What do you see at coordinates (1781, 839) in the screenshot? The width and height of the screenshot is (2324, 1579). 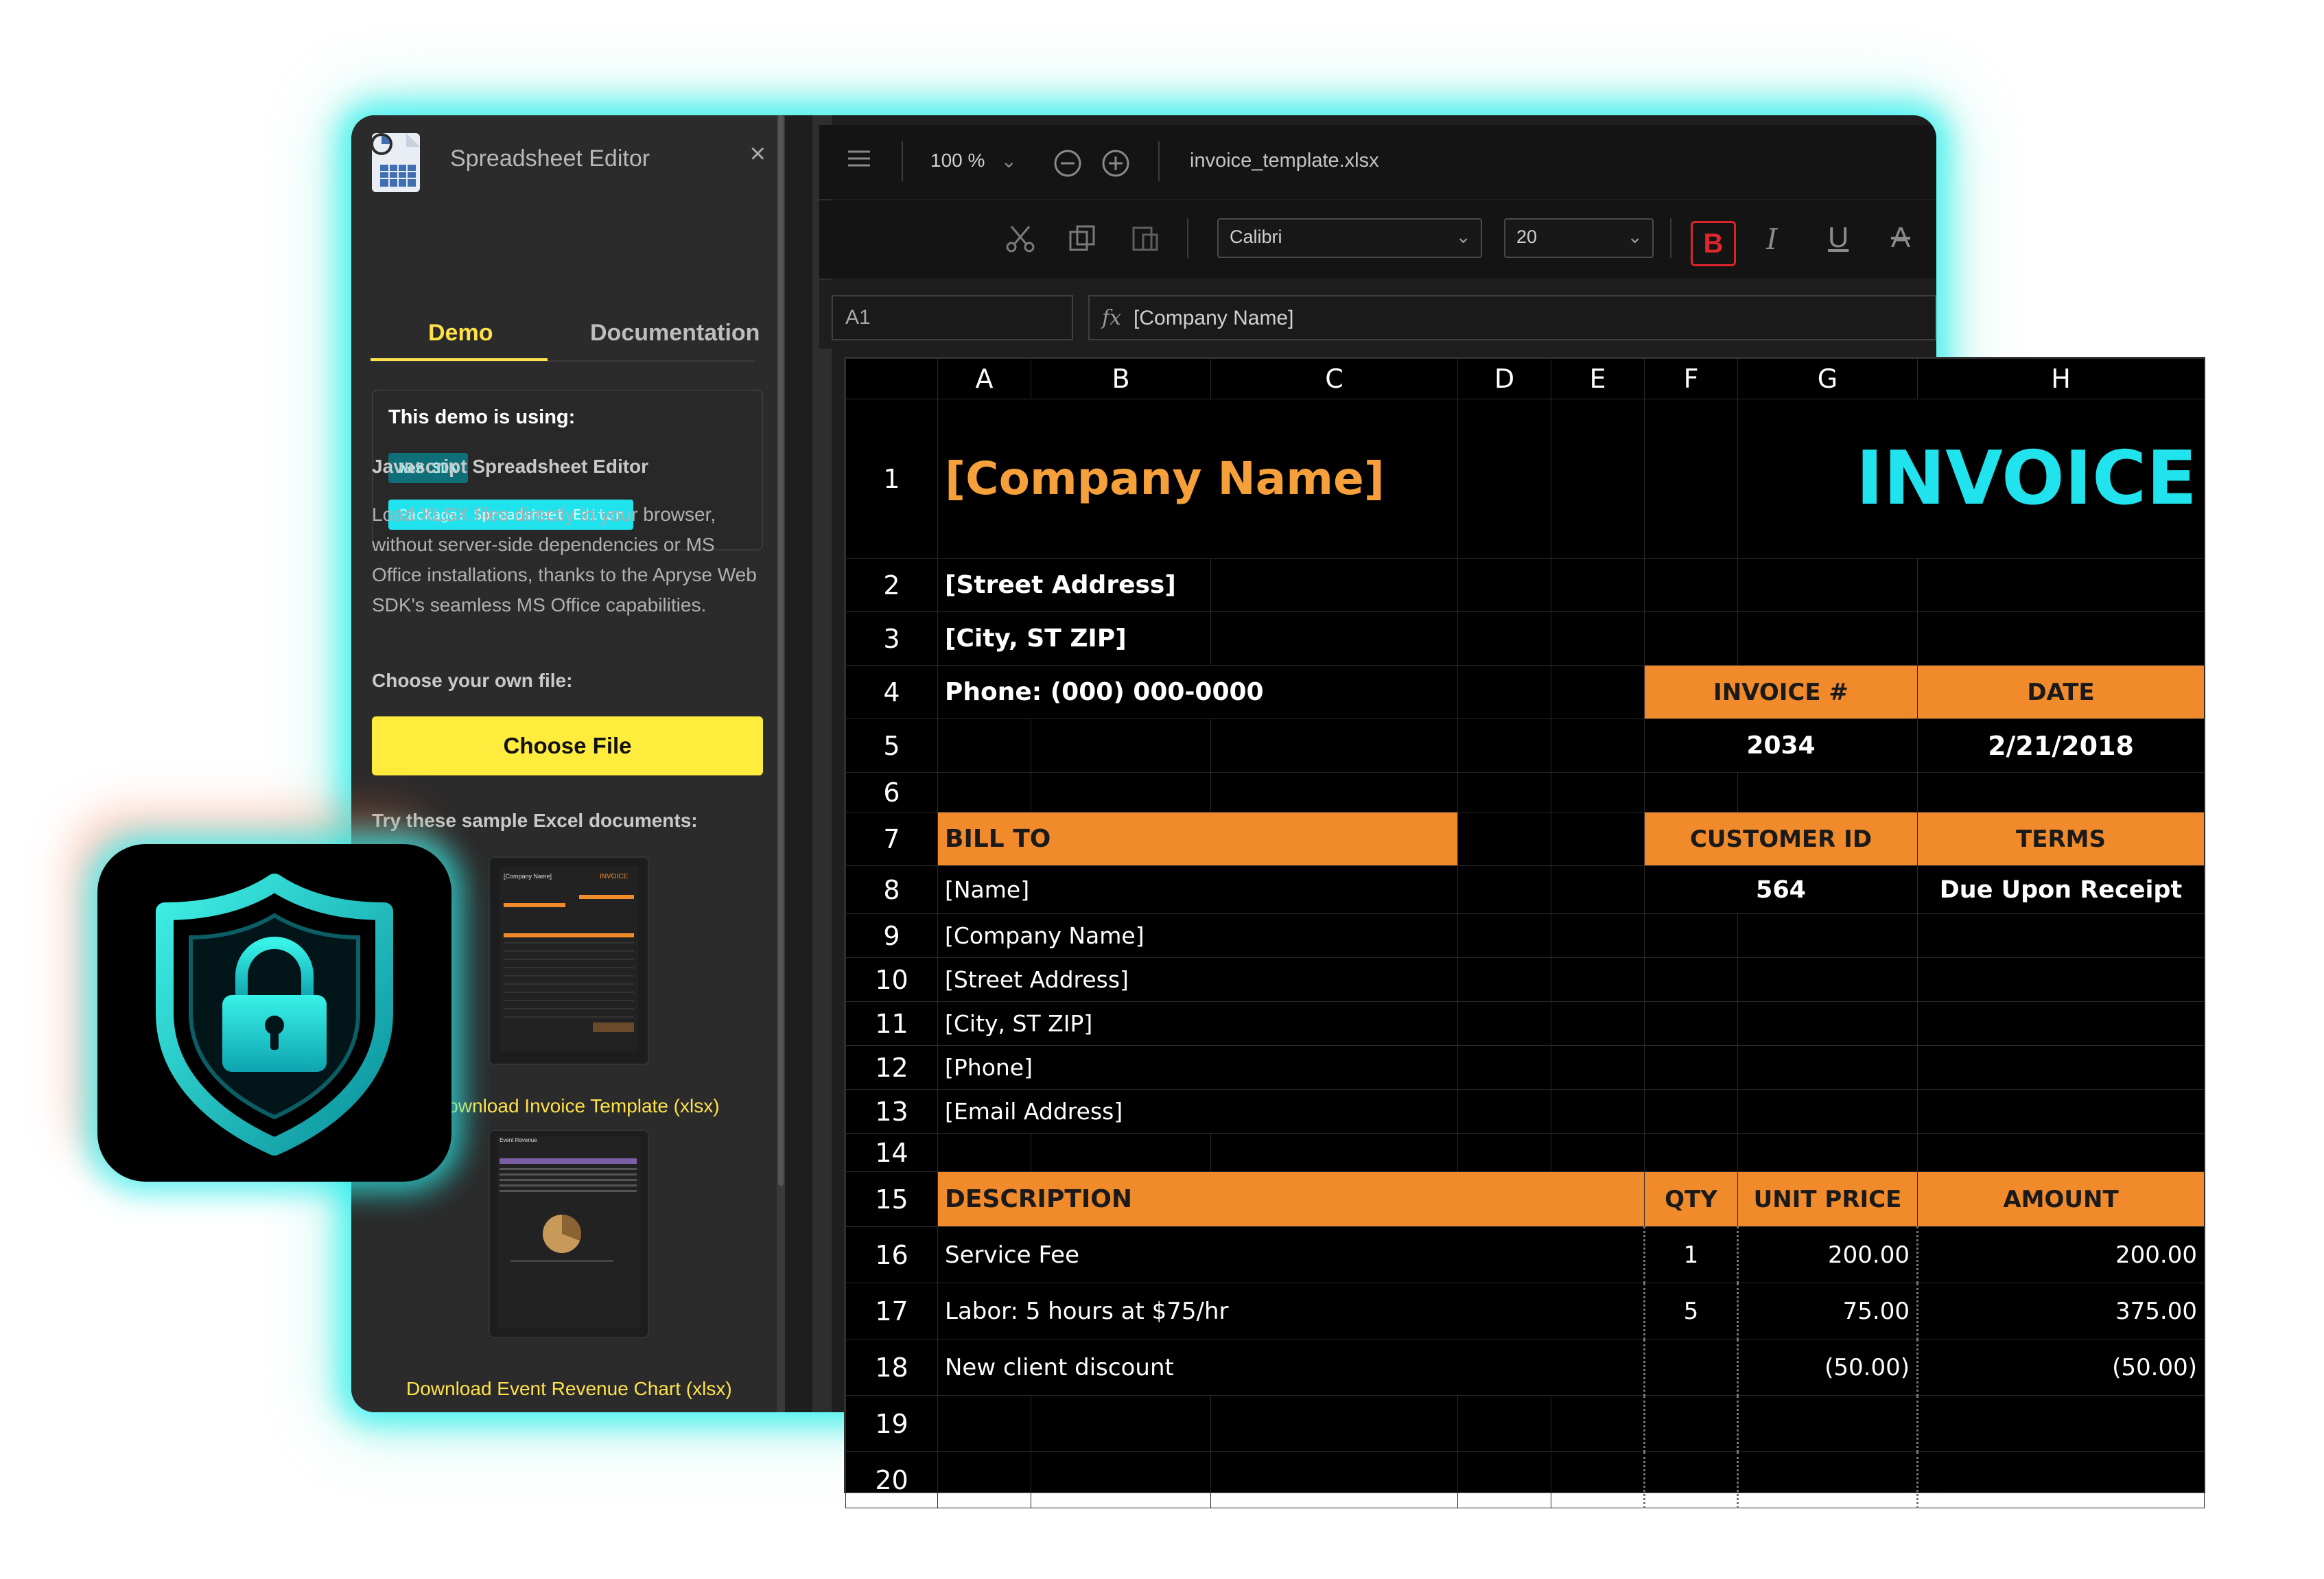 I see `customer-id-header: CUSTOMER ID` at bounding box center [1781, 839].